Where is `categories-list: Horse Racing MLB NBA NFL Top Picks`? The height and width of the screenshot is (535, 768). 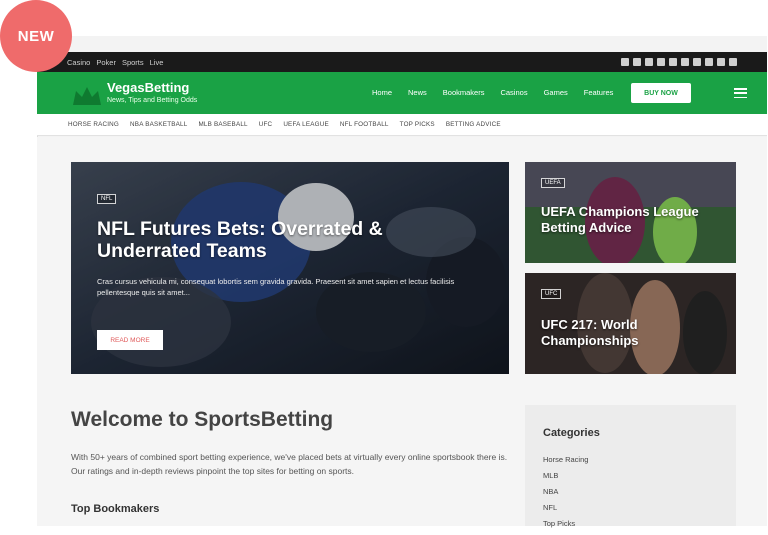
categories-list: Horse Racing MLB NBA NFL Top Picks is located at coordinates (565, 495).